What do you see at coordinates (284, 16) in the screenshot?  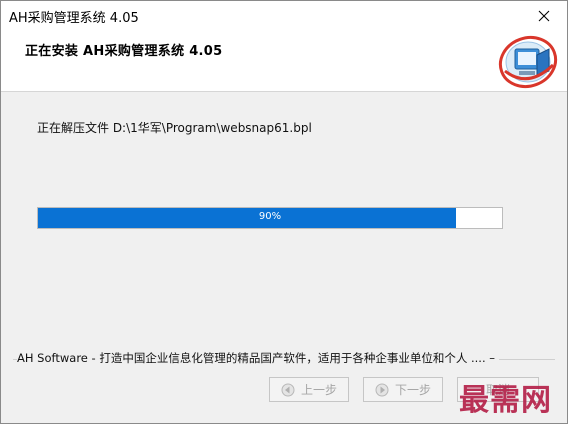 I see `title-bar: AH采购管理系统 4.05` at bounding box center [284, 16].